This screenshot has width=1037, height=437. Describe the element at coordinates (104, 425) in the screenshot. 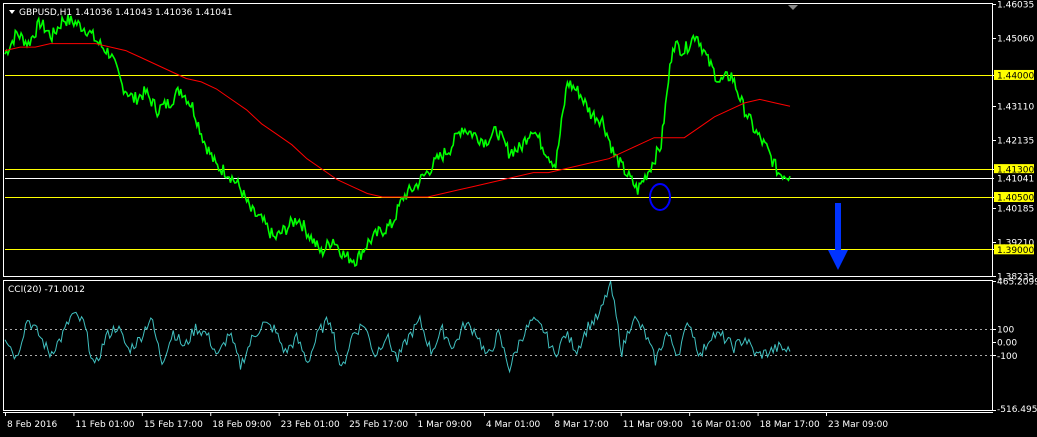

I see `x-tick-label: 11 Feb 01:00` at that location.